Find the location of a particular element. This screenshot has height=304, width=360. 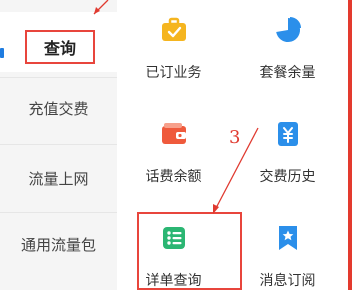

active-indicator is located at coordinates (2, 53).